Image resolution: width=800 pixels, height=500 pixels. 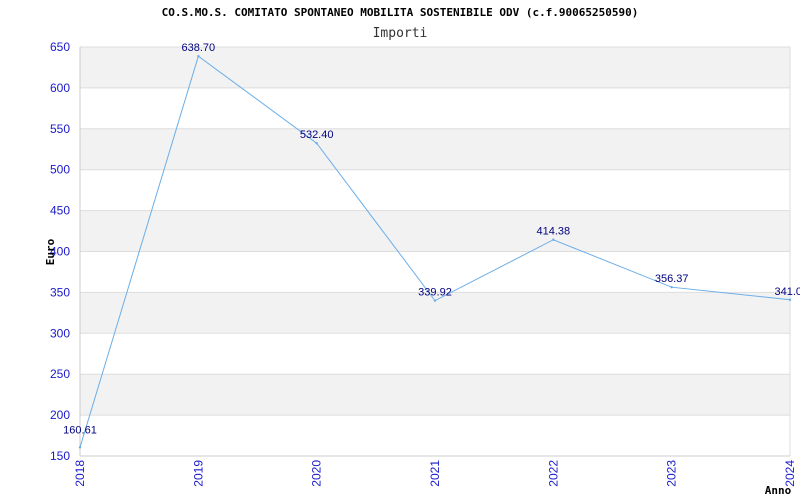 I want to click on data-label: 160.61, so click(x=80, y=430).